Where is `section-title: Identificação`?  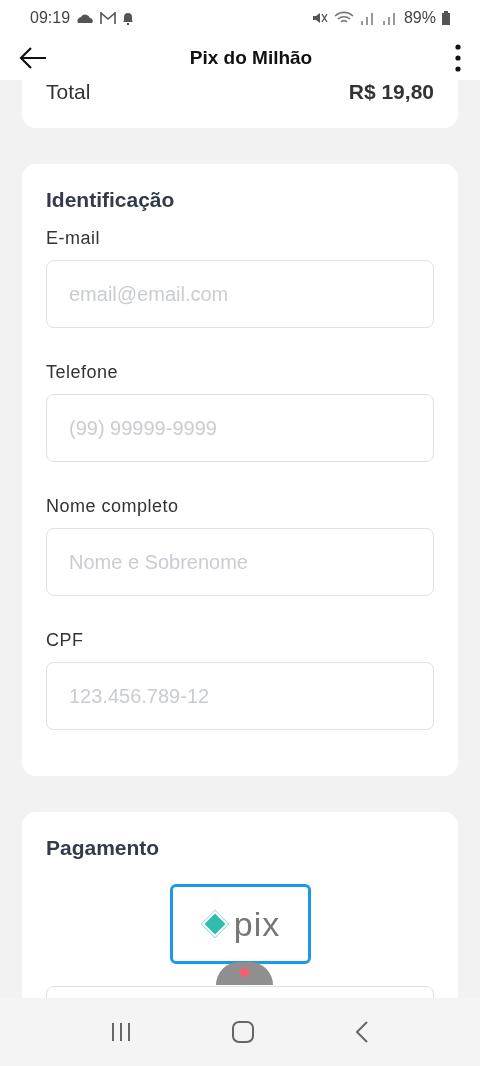
section-title: Identificação is located at coordinates (111, 200).